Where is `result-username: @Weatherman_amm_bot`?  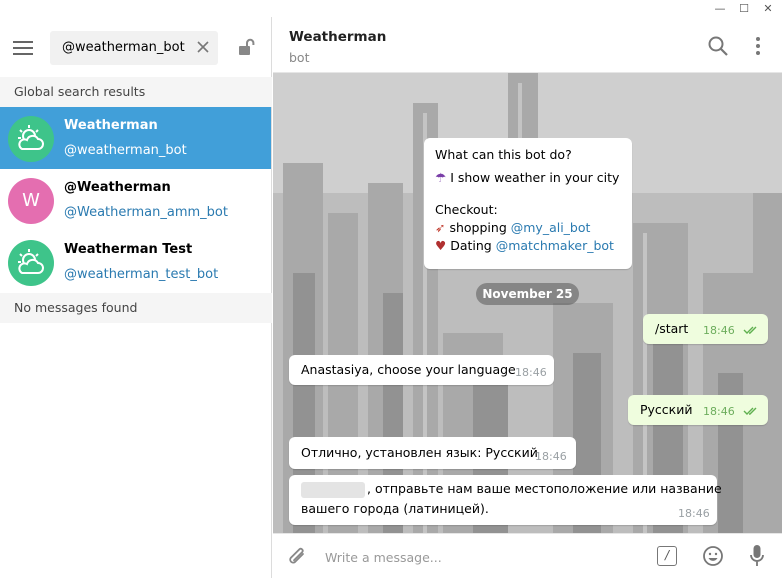 result-username: @Weatherman_amm_bot is located at coordinates (146, 212).